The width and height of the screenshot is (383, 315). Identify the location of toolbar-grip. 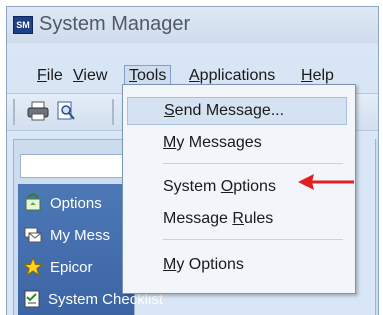
(14, 112).